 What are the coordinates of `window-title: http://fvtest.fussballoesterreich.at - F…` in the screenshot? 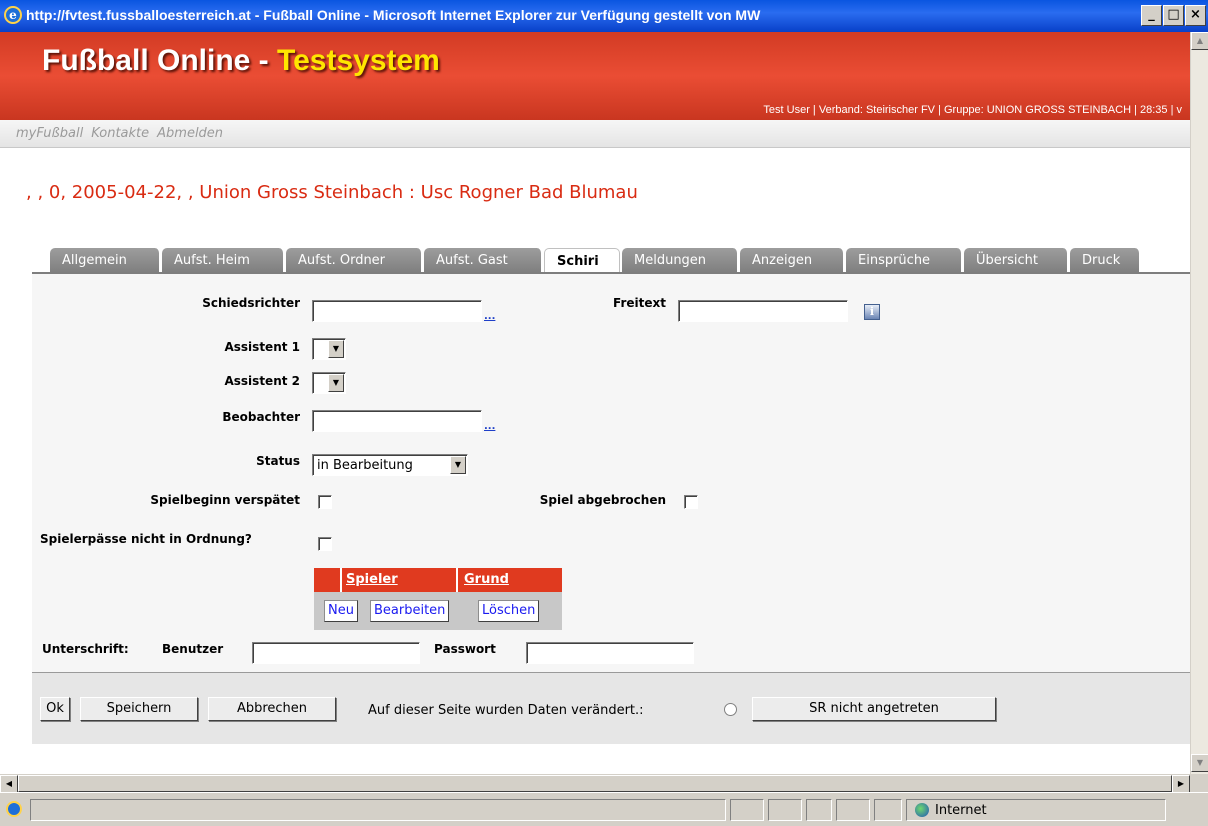 It's located at (393, 15).